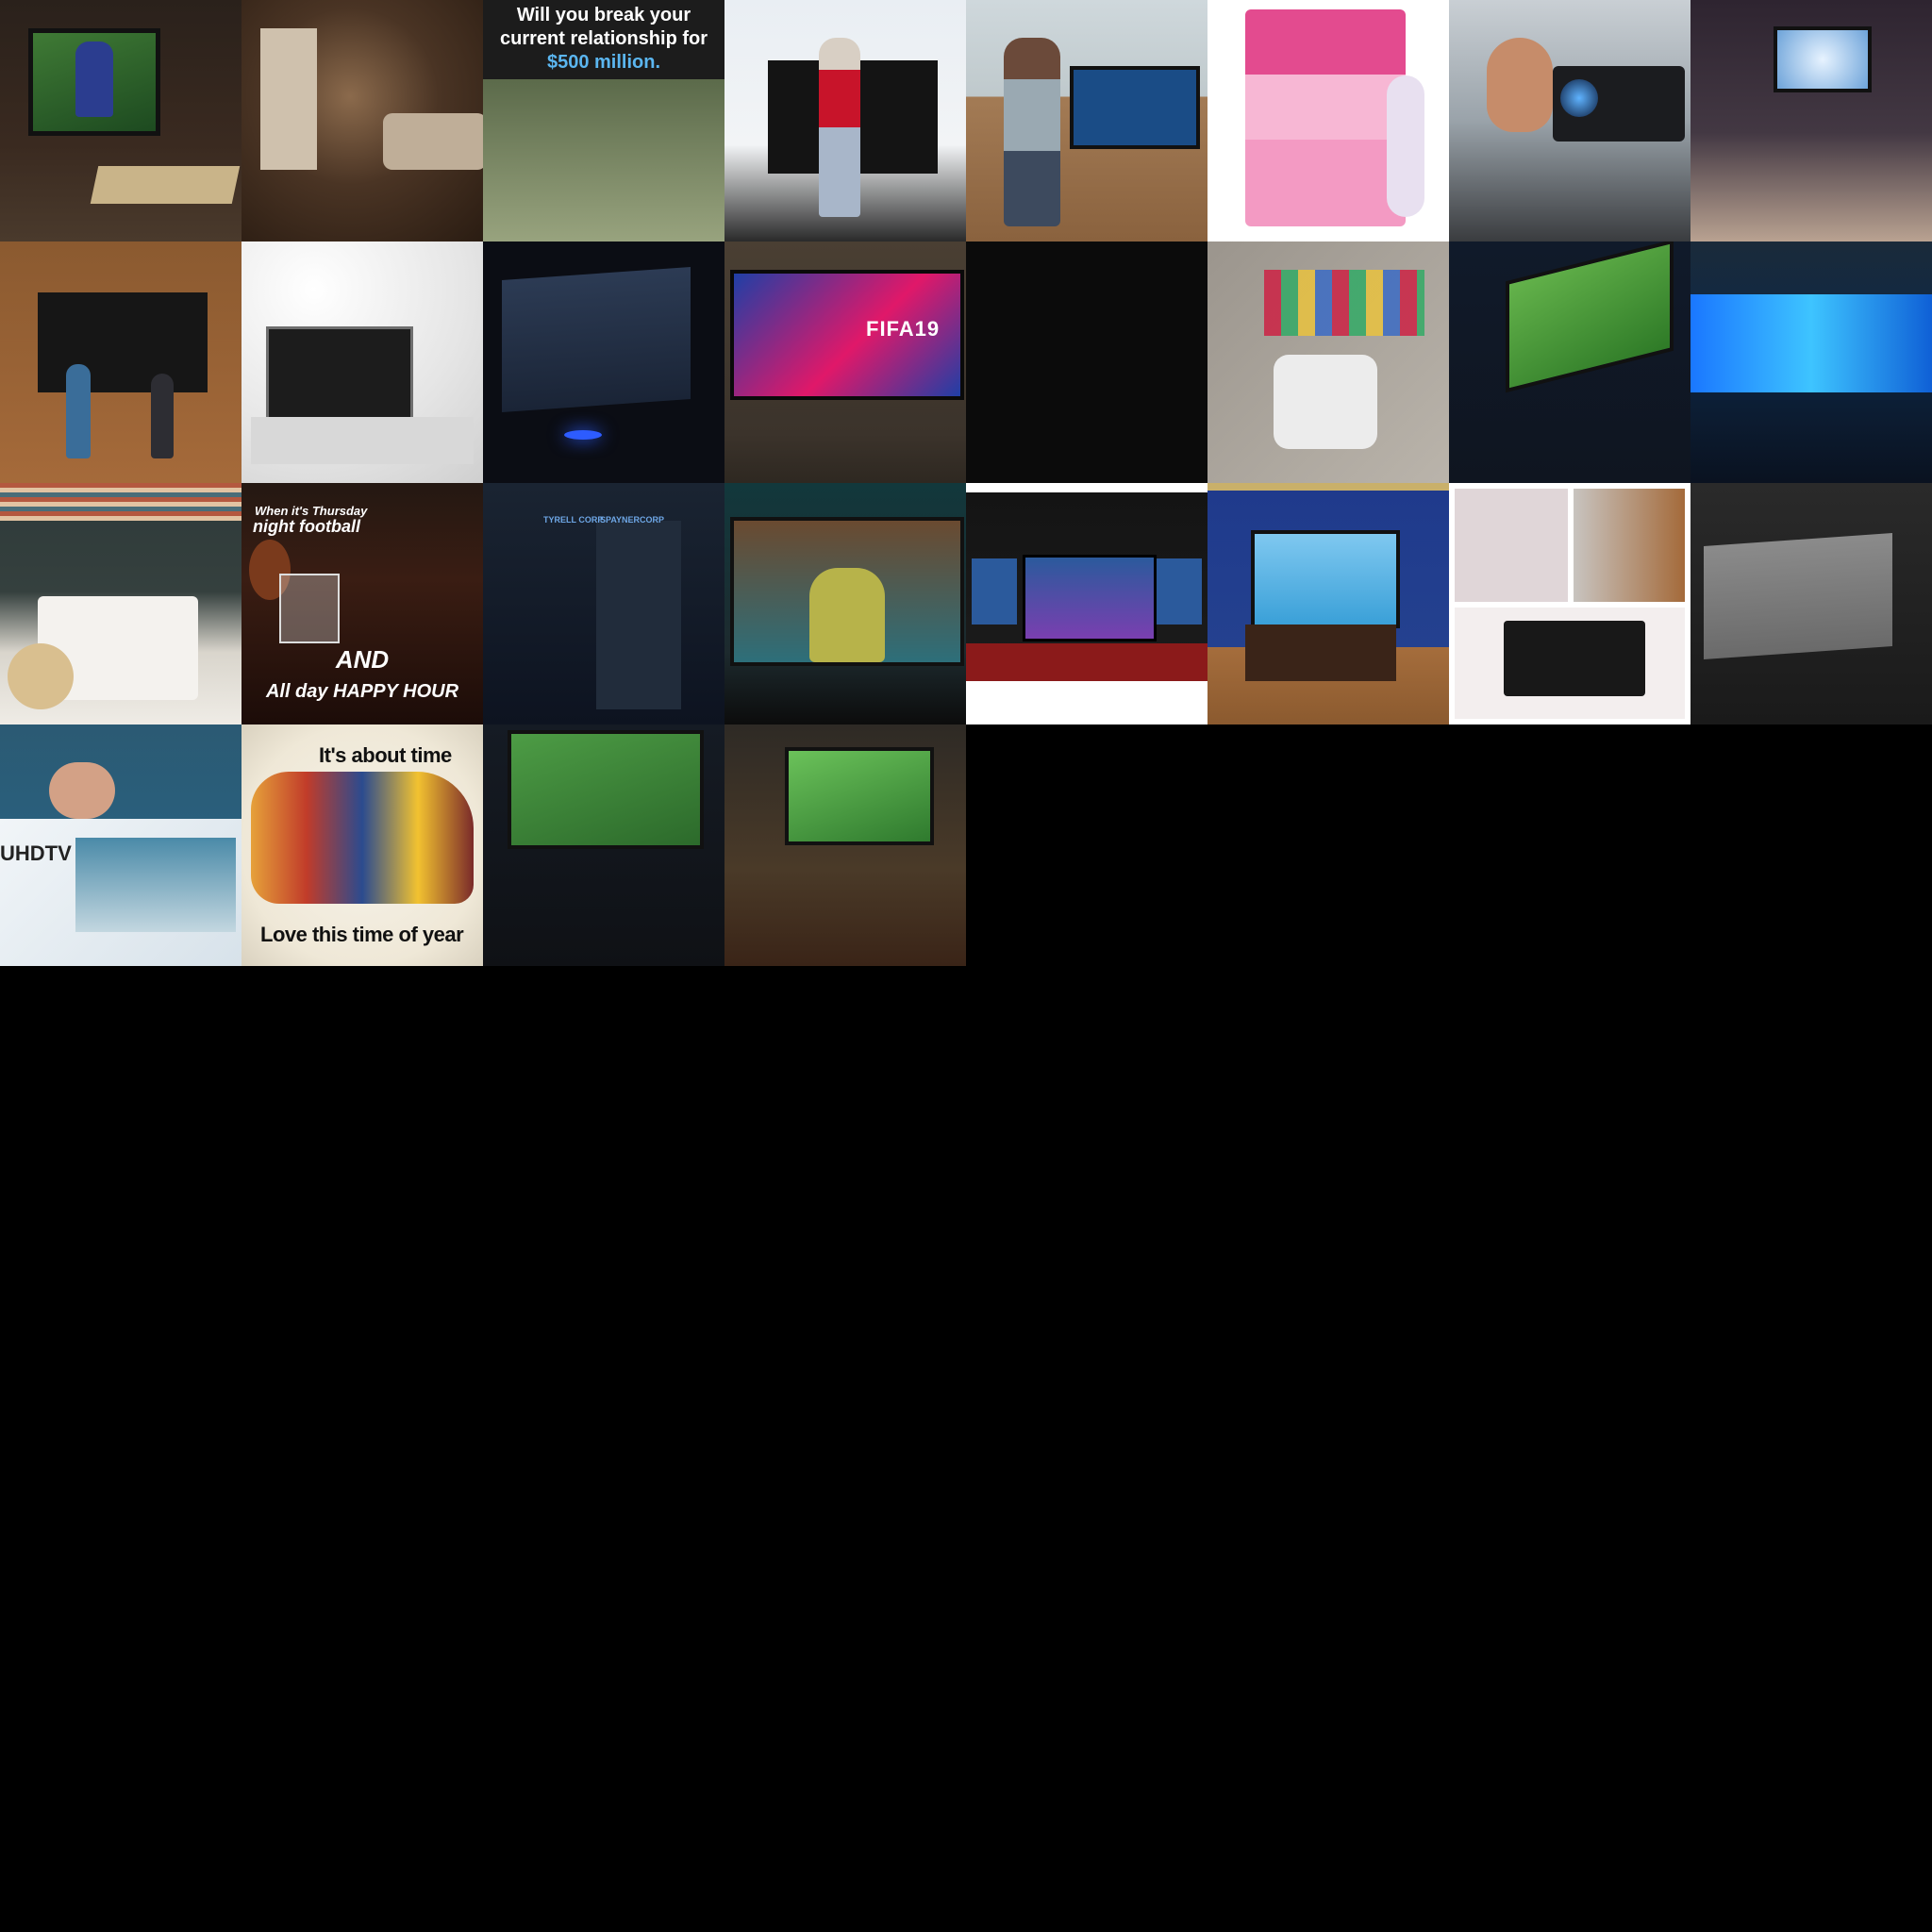  I want to click on meme-line-2: night football, so click(306, 526).